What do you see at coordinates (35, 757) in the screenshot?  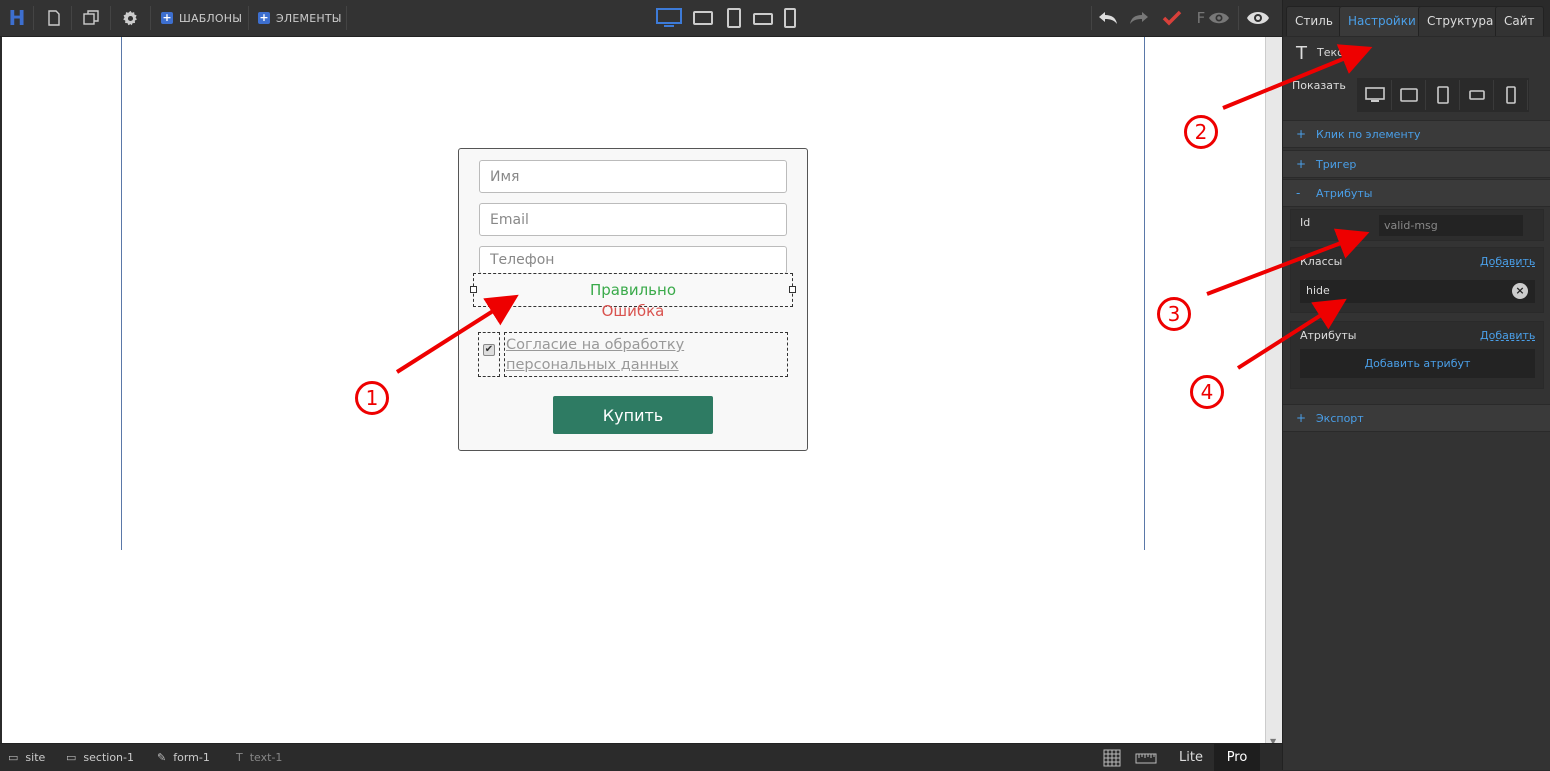 I see `breadcrumb-label: site` at bounding box center [35, 757].